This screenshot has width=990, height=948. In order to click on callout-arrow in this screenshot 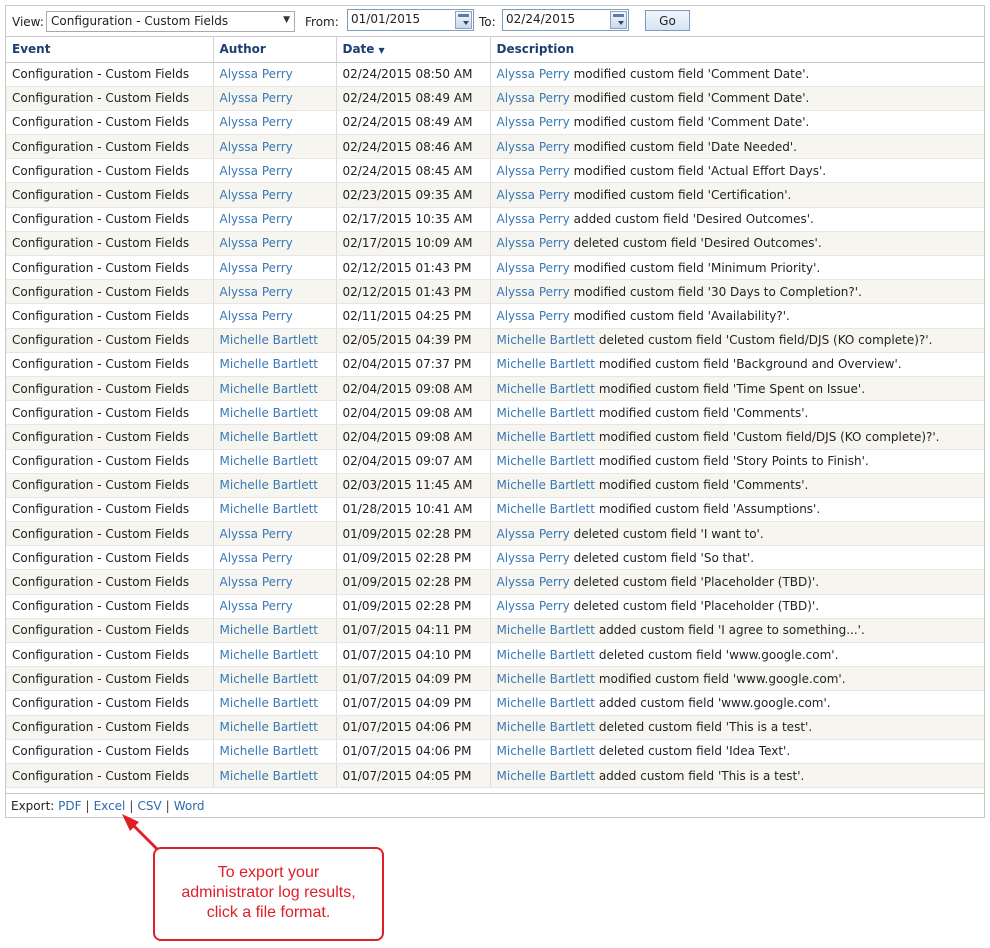, I will do `click(141, 833)`.